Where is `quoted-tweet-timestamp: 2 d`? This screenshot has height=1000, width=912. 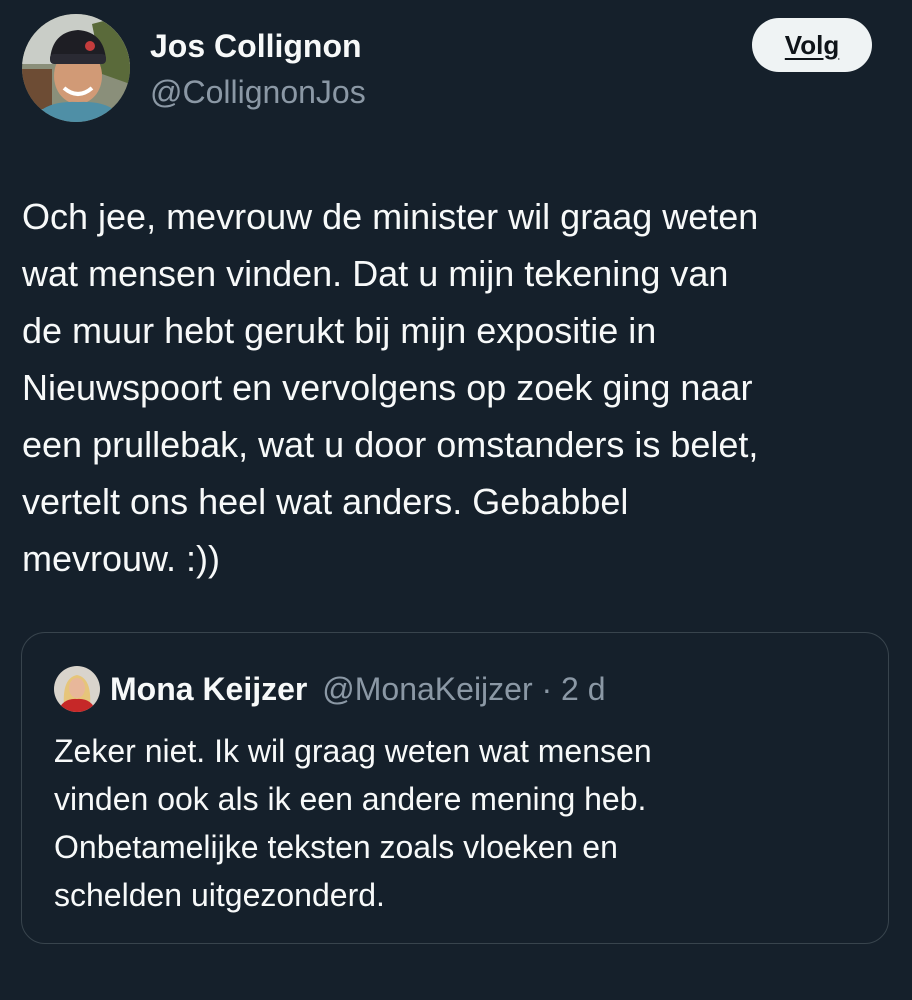 quoted-tweet-timestamp: 2 d is located at coordinates (583, 689).